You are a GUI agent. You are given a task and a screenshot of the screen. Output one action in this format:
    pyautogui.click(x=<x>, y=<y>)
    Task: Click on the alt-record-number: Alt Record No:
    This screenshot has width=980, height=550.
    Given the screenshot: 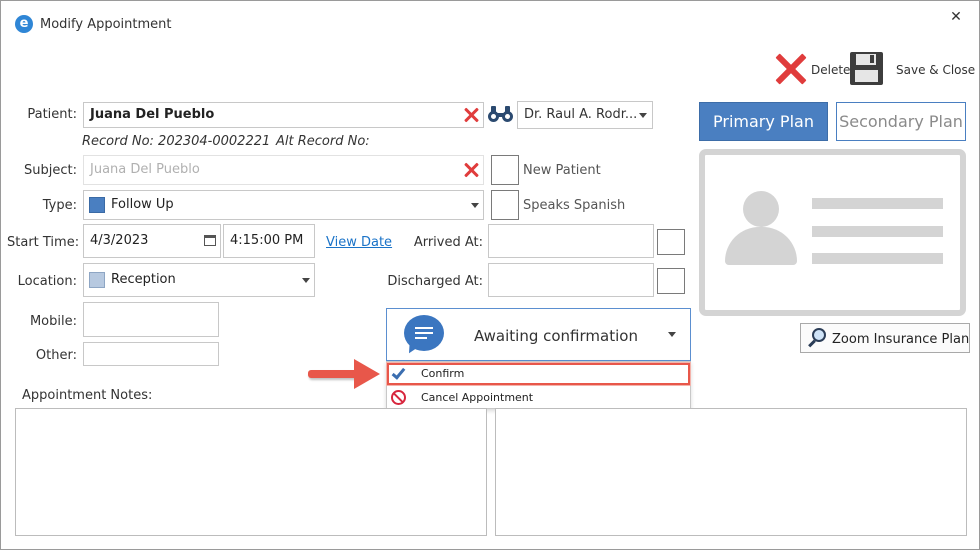 What is the action you would take?
    pyautogui.click(x=323, y=141)
    